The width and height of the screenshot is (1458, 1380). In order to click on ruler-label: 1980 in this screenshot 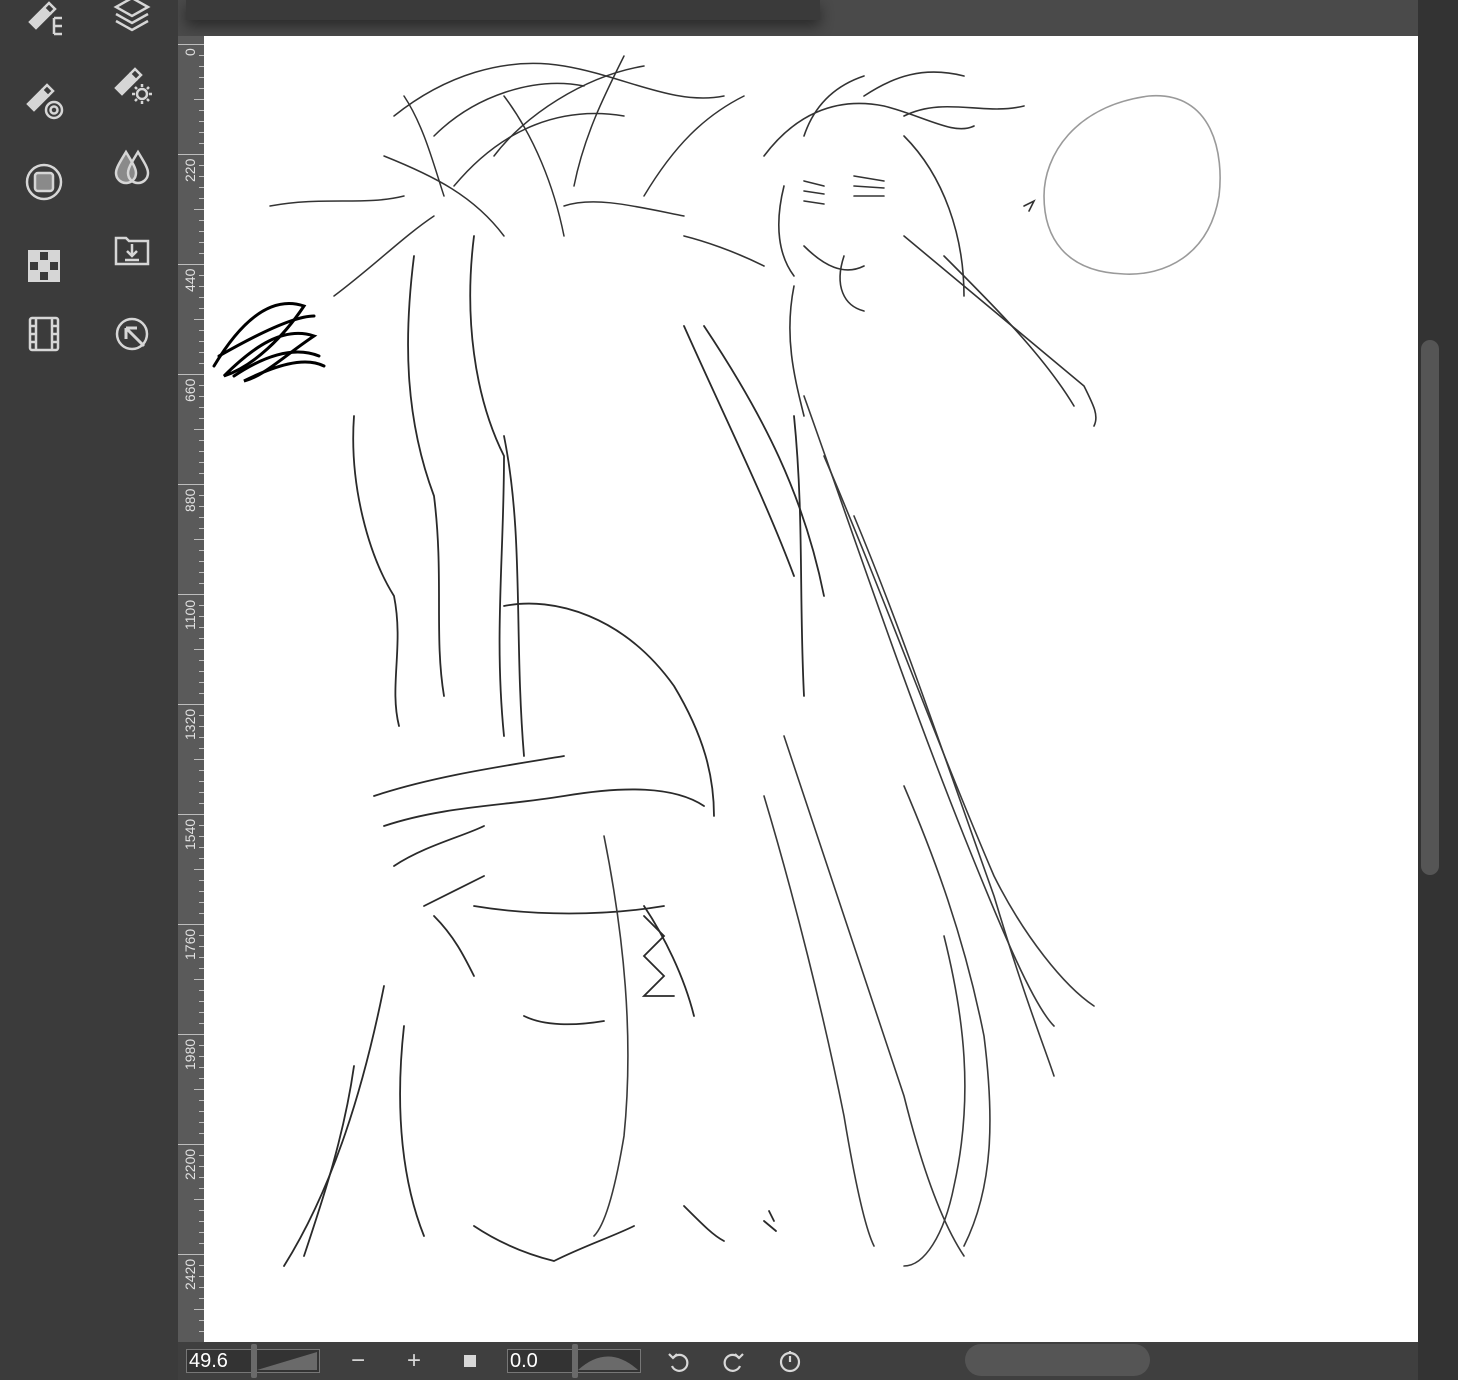, I will do `click(190, 1054)`.